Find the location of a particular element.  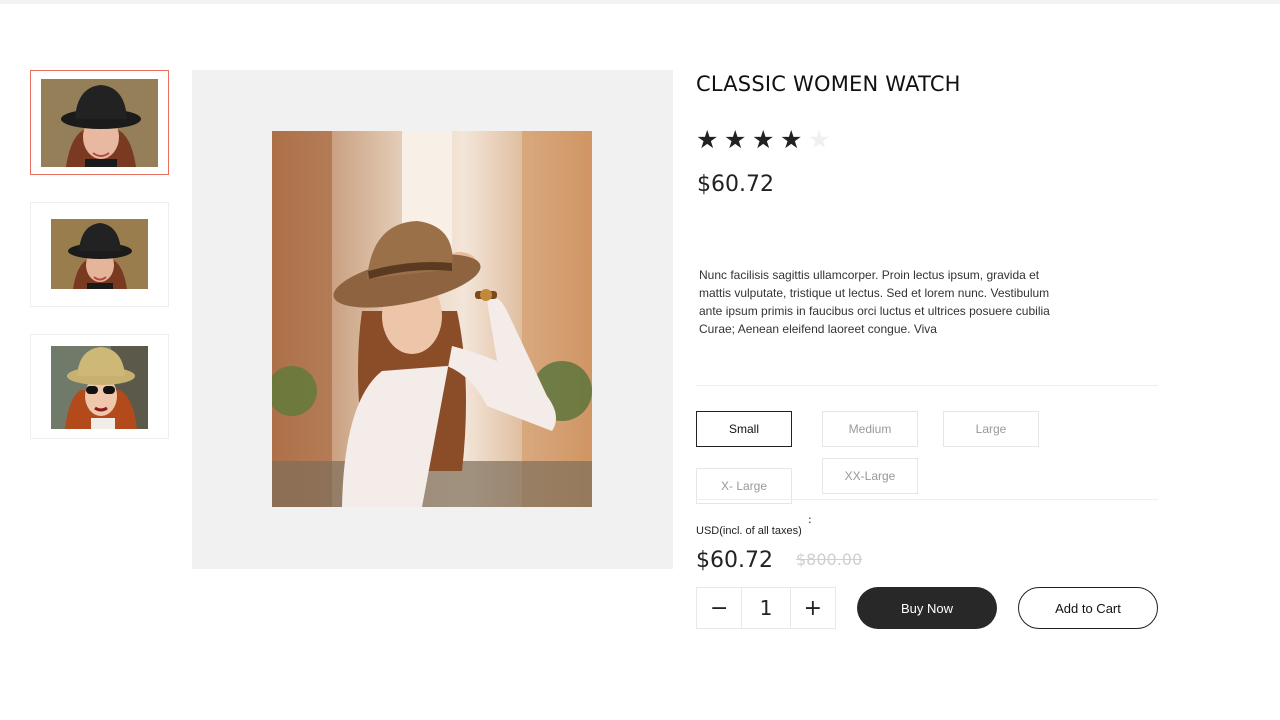

product-title: CLASSIC WOMEN WATCH is located at coordinates (828, 84).